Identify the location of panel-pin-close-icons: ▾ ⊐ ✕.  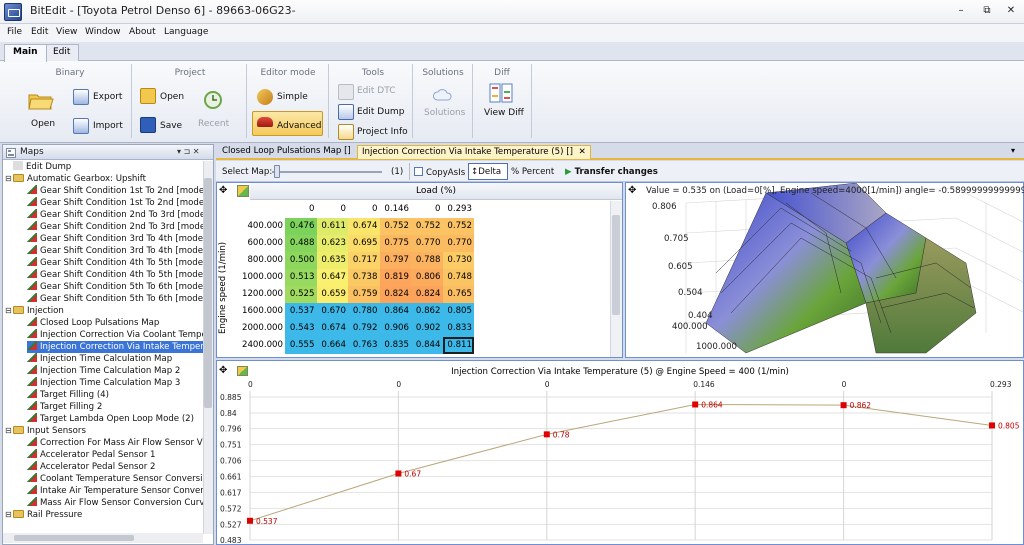
(188, 151).